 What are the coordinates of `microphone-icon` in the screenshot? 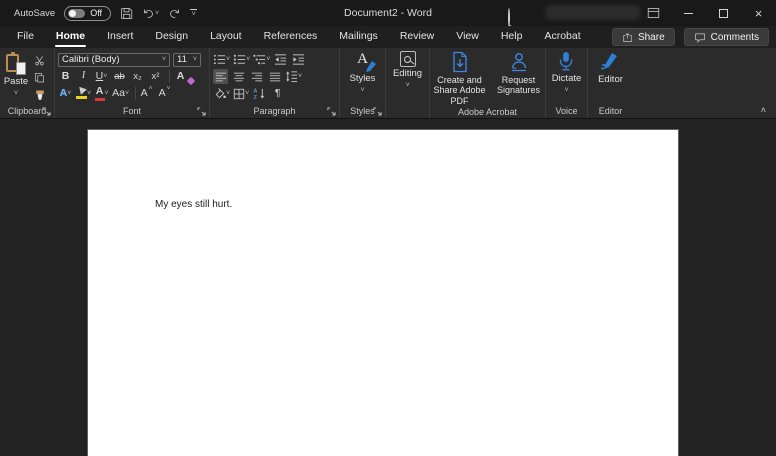 It's located at (566, 61).